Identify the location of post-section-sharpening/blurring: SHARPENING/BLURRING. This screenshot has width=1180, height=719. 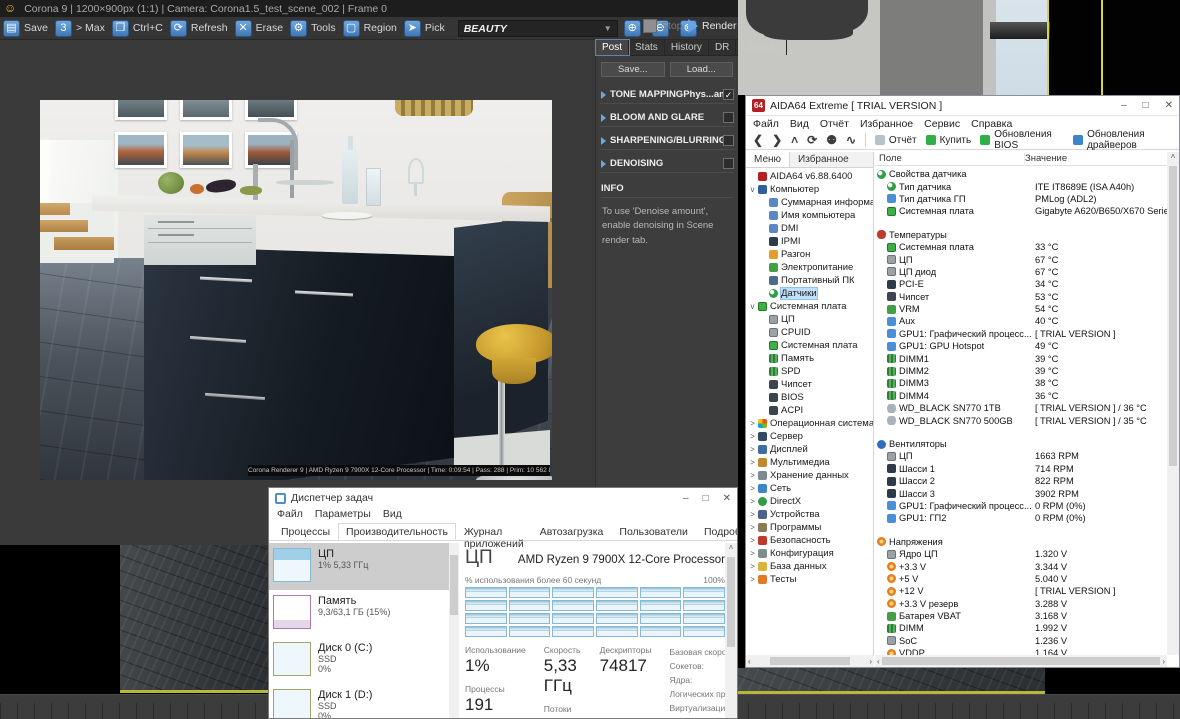
(667, 142).